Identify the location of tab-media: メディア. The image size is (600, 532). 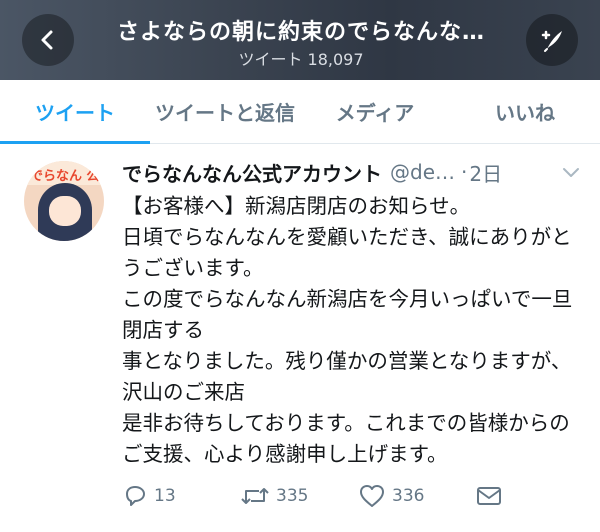
(375, 111).